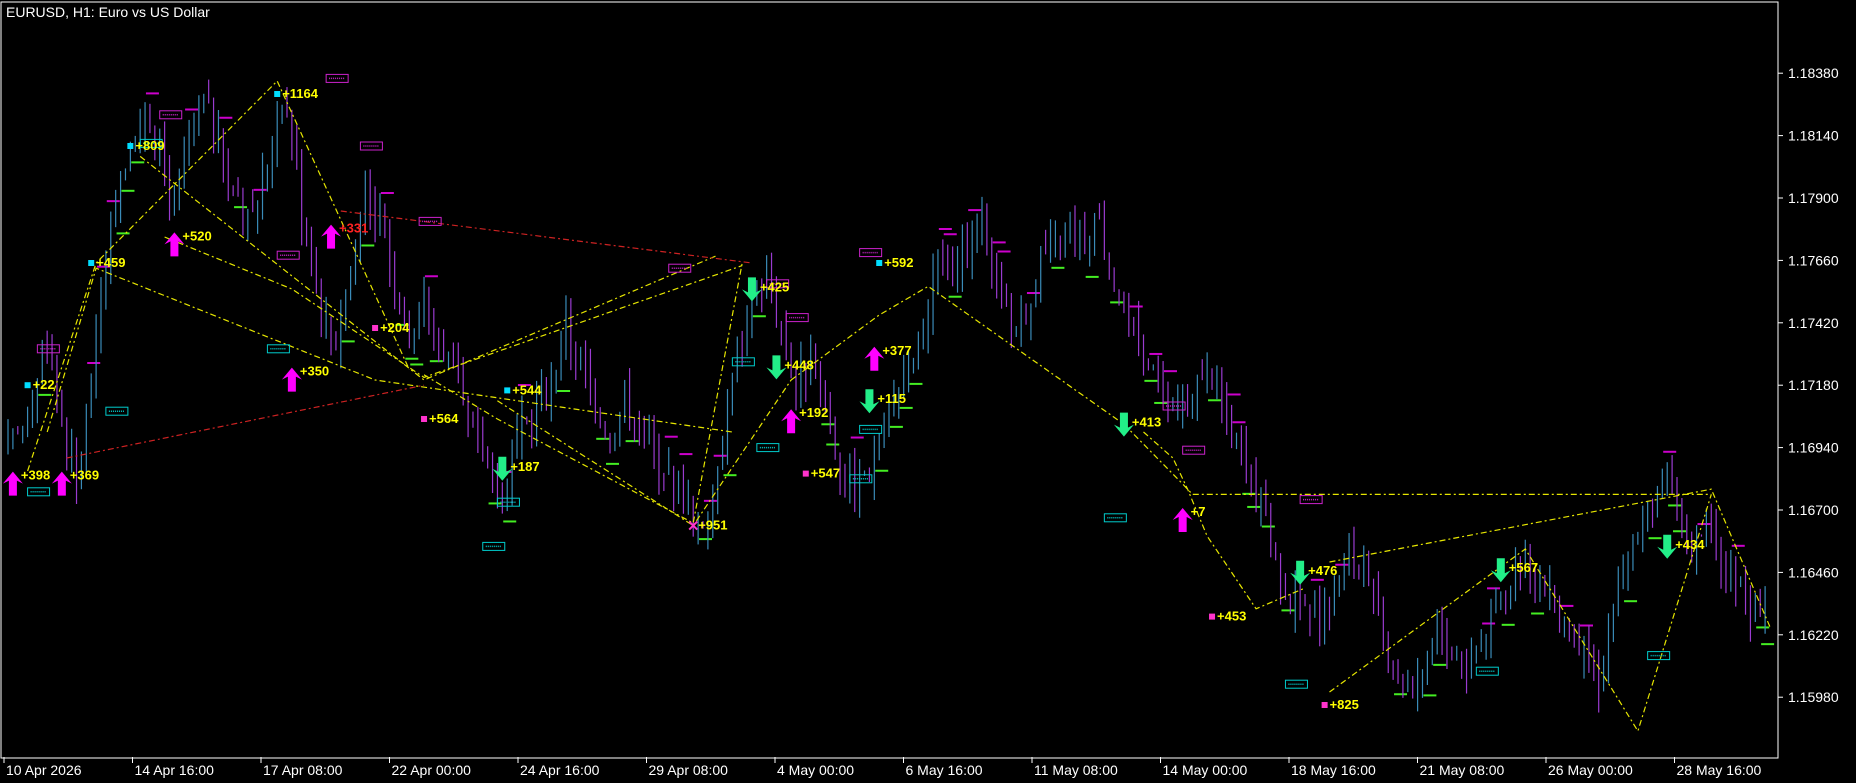  Describe the element at coordinates (44, 384) in the screenshot. I see `marker-label: +22` at that location.